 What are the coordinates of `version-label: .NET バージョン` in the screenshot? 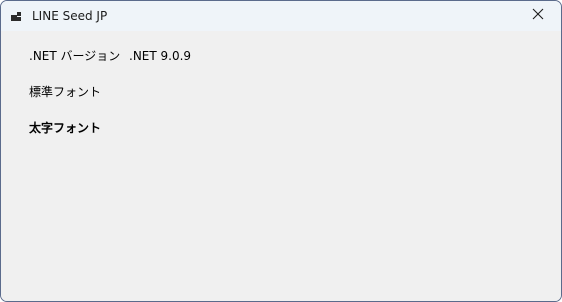 It's located at (75, 56).